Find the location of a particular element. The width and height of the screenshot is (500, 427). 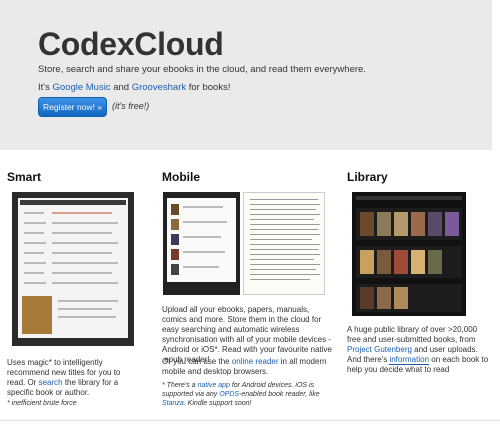

grooveshark-link: Grooveshark is located at coordinates (159, 87).